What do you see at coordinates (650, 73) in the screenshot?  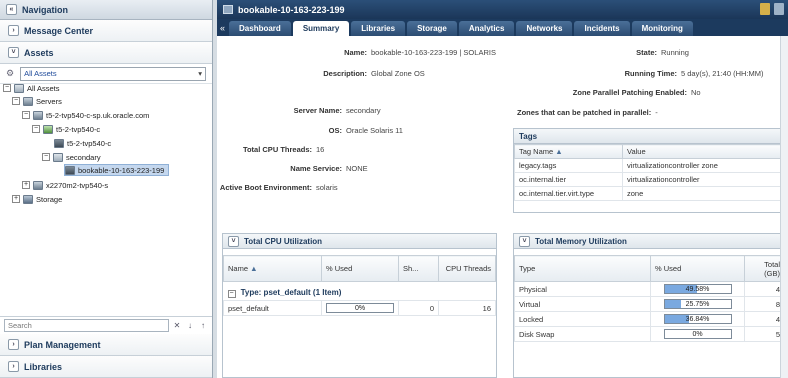 I see `label: Running Time:` at bounding box center [650, 73].